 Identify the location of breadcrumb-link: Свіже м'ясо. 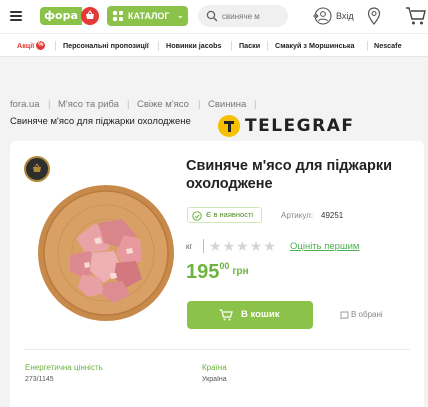
(163, 104).